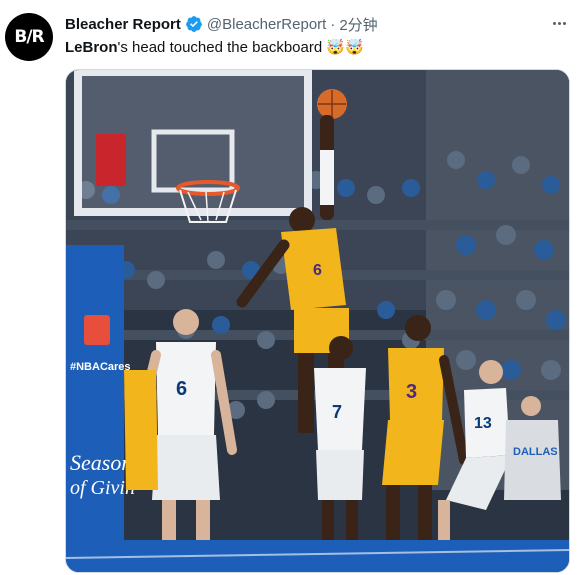 The height and width of the screenshot is (575, 587). What do you see at coordinates (100, 367) in the screenshot?
I see `nba-cares-tag: #NBACares` at bounding box center [100, 367].